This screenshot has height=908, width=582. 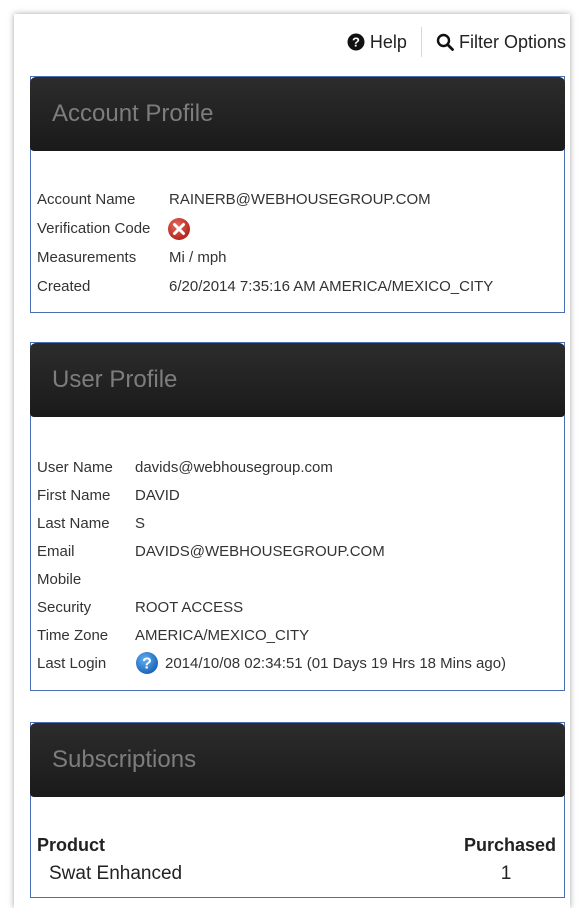 What do you see at coordinates (189, 607) in the screenshot?
I see `security-value: ROOT ACCESS` at bounding box center [189, 607].